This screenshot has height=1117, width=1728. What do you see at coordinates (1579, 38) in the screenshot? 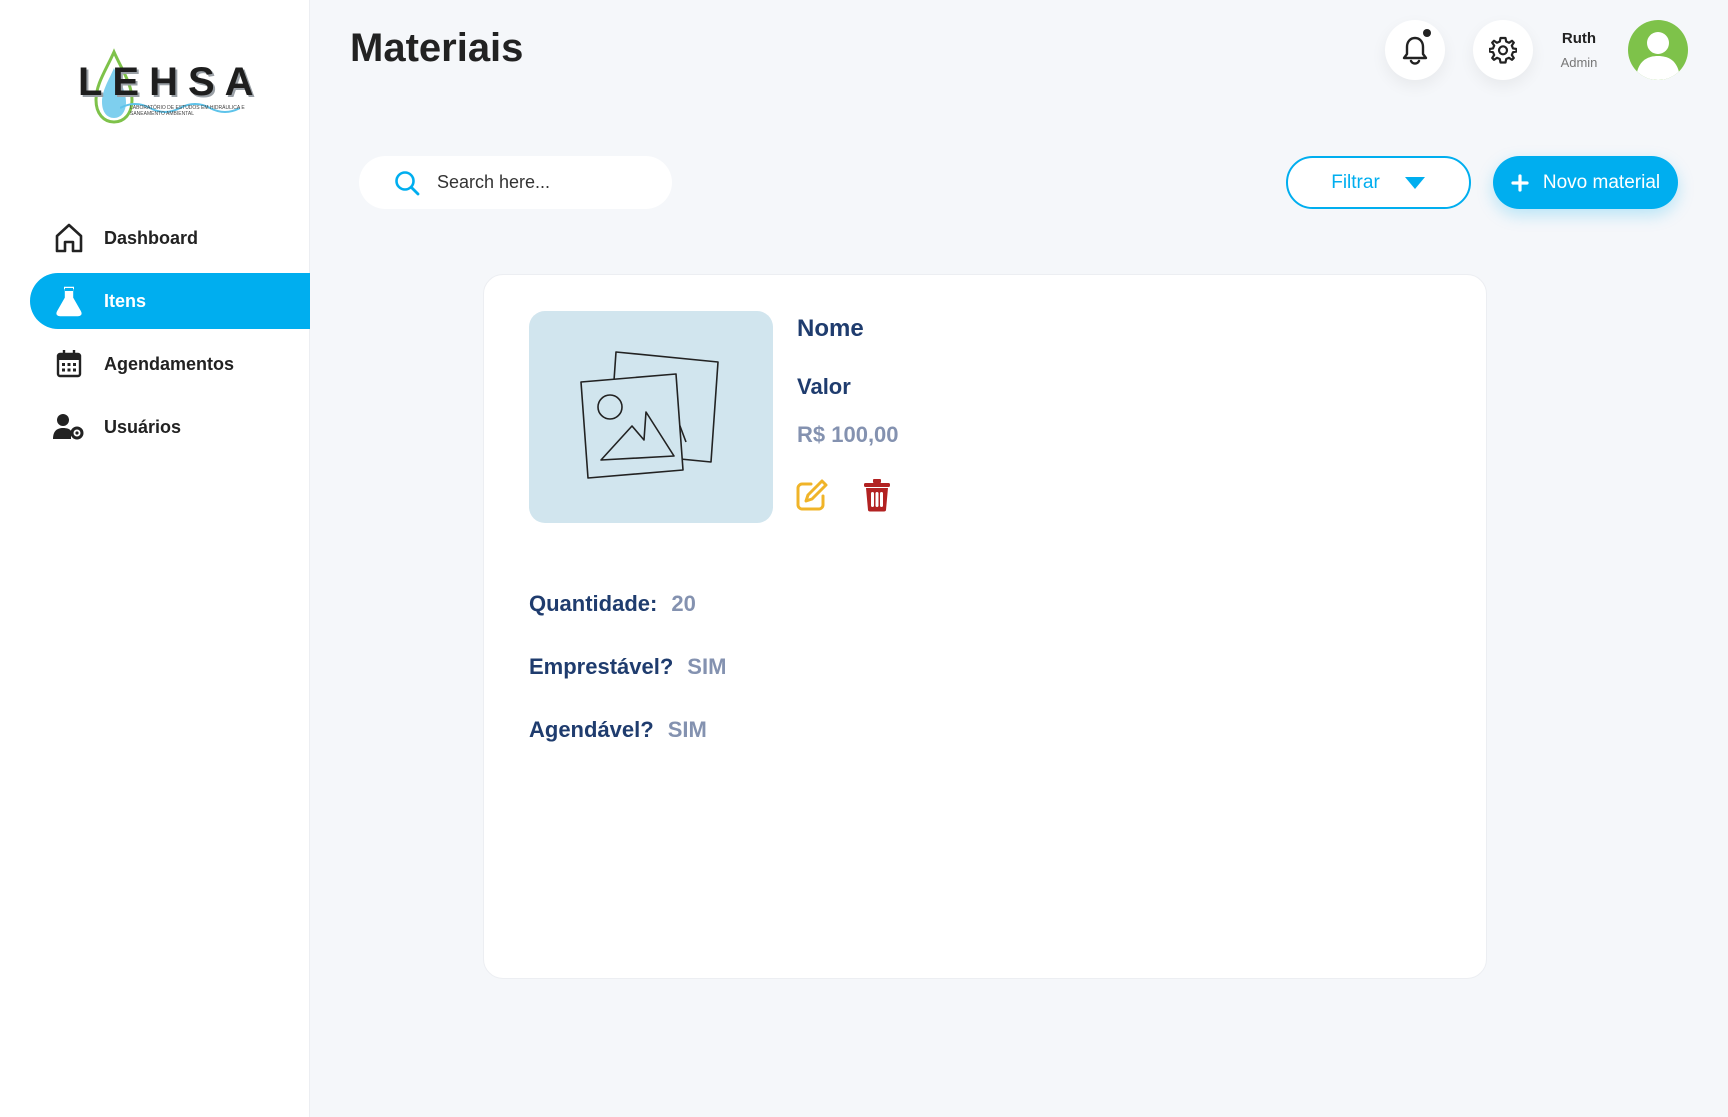
I see `user-name: Ruth` at bounding box center [1579, 38].